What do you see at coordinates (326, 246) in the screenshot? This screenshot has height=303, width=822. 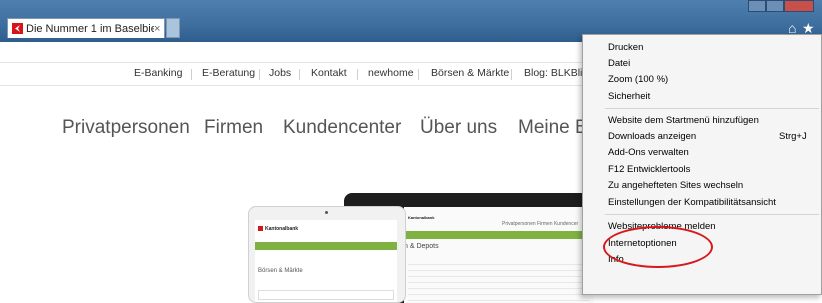 I see `tablet-green-bar` at bounding box center [326, 246].